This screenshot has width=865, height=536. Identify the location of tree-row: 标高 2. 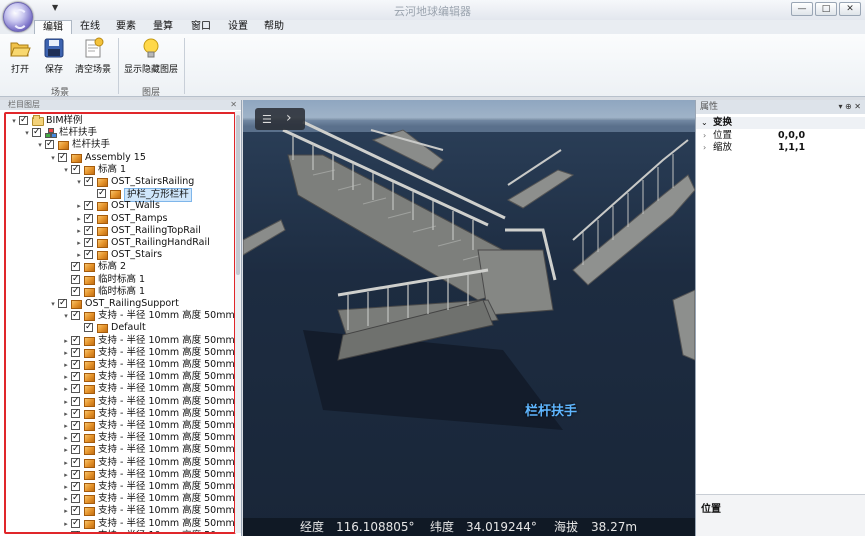
(120, 267).